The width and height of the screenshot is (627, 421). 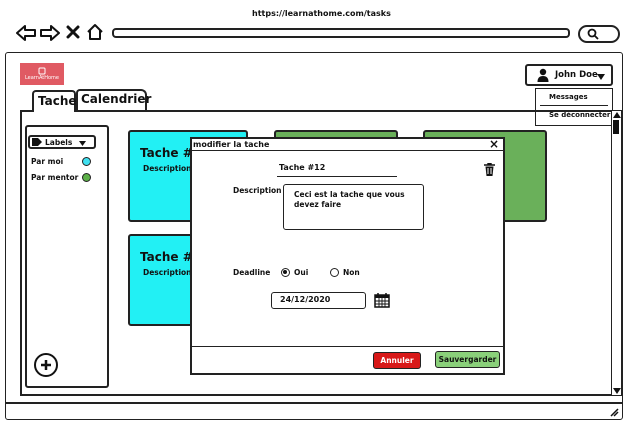 What do you see at coordinates (95, 32) in the screenshot?
I see `home-icon` at bounding box center [95, 32].